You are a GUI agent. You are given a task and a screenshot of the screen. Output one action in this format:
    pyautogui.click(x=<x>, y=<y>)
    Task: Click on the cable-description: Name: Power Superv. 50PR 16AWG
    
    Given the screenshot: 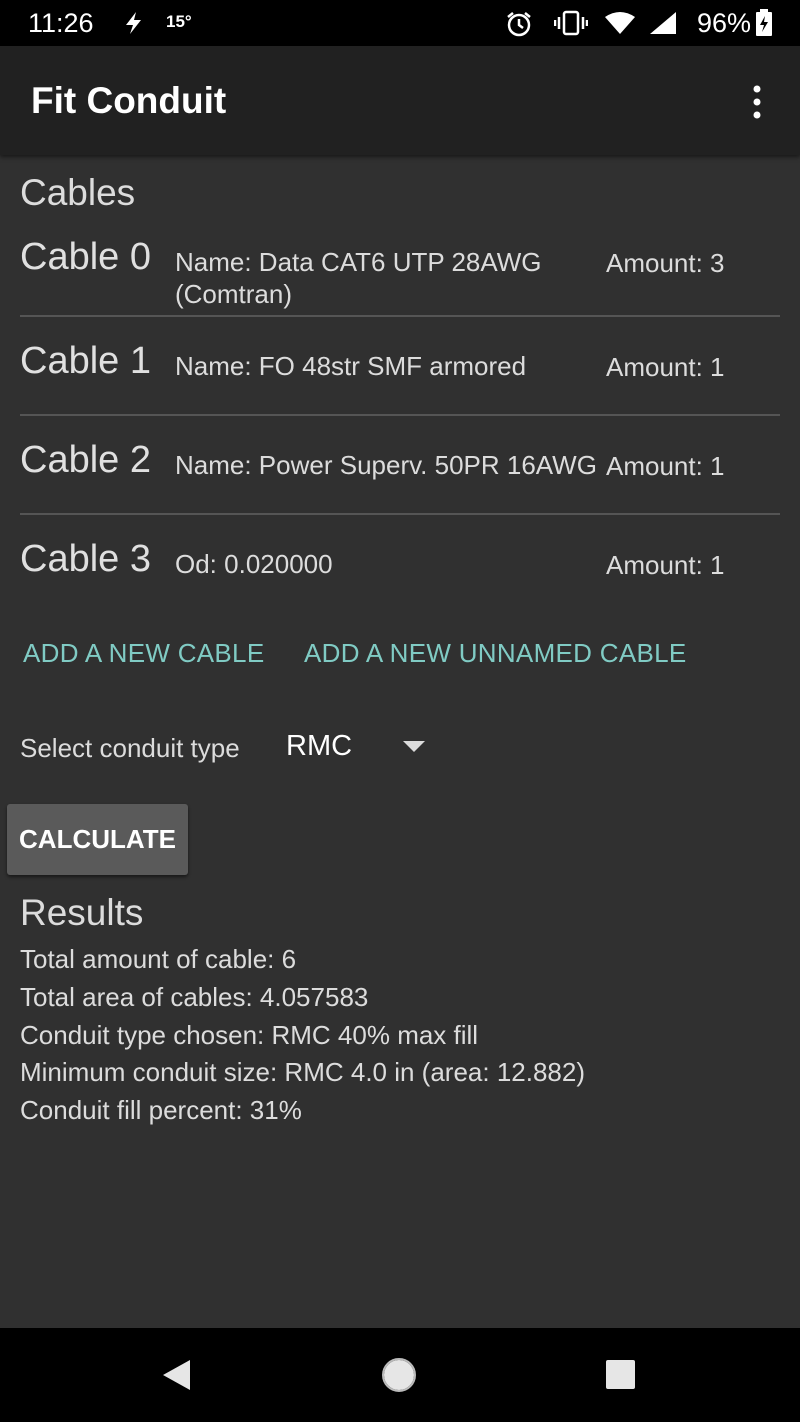 What is the action you would take?
    pyautogui.click(x=386, y=465)
    